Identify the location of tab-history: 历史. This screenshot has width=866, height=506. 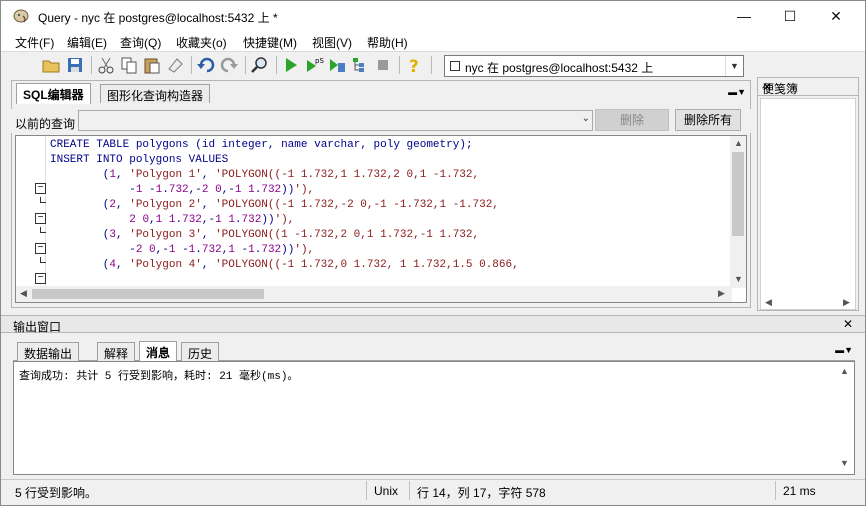
(200, 351).